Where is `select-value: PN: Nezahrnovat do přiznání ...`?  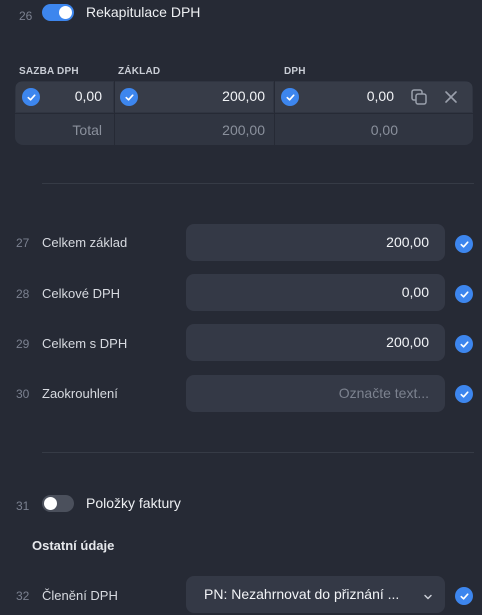 select-value: PN: Nezahrnovat do přiznání ... is located at coordinates (302, 594).